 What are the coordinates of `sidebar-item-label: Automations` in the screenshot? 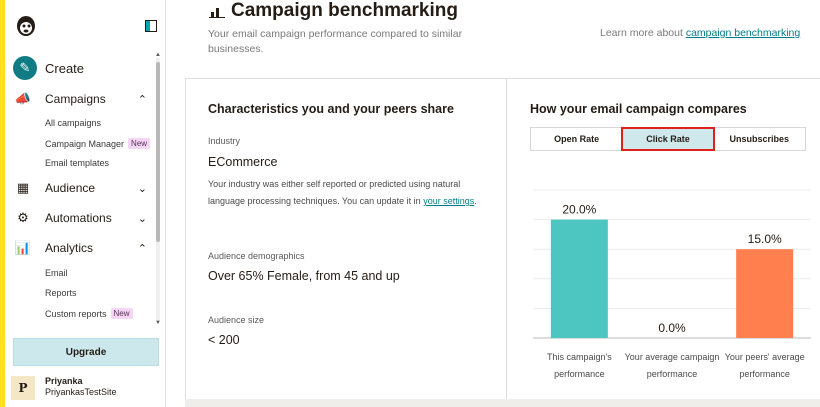 It's located at (78, 218).